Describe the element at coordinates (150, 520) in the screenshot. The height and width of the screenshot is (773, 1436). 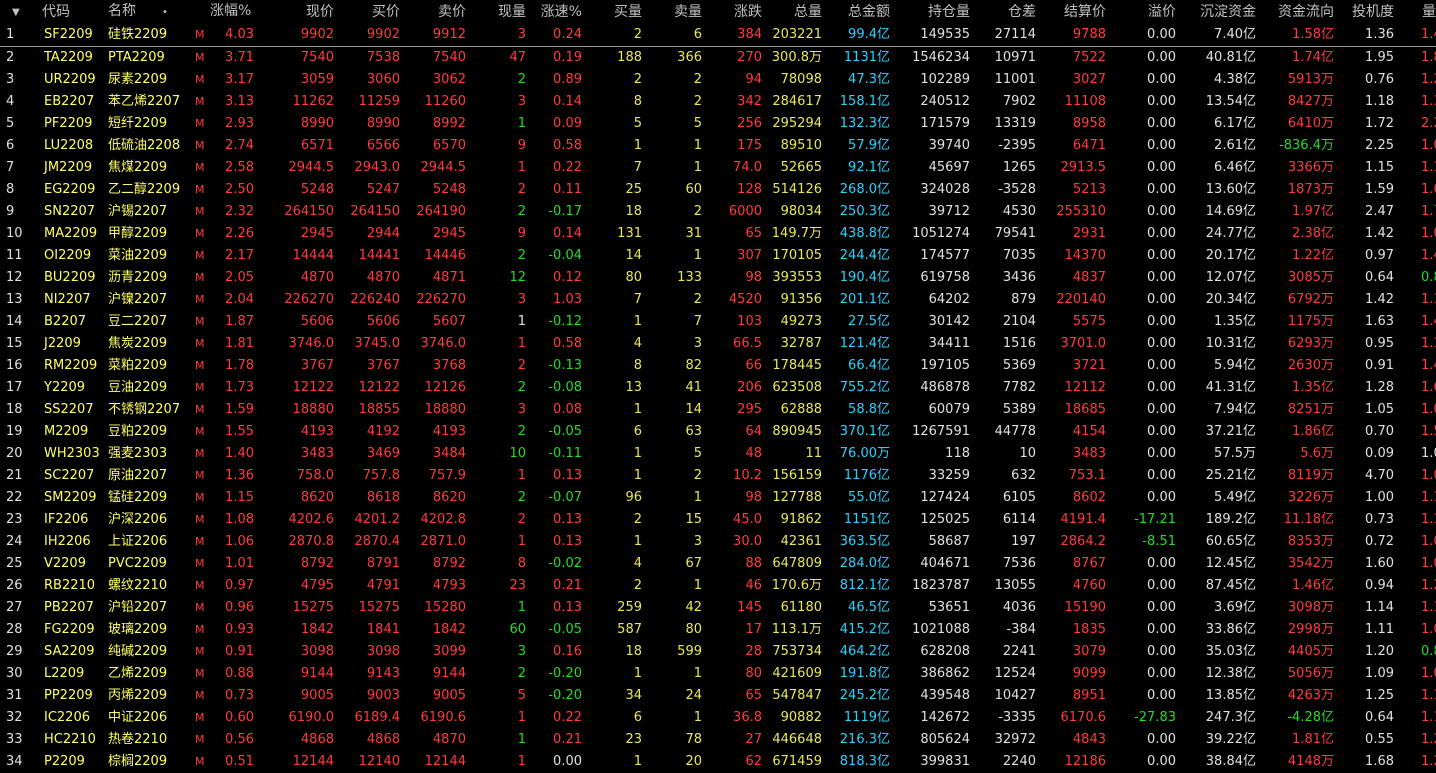
I see `contract-name: 沪深2206` at that location.